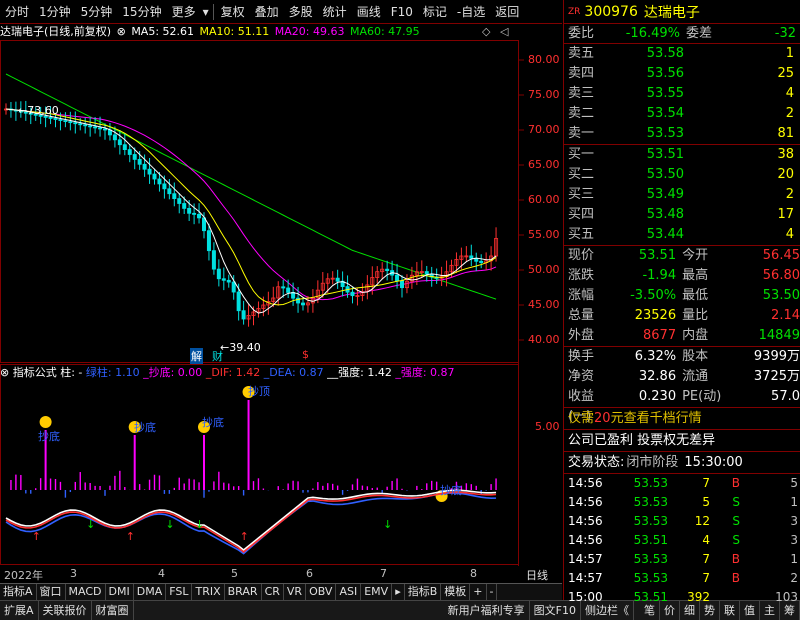 This screenshot has width=800, height=620. I want to click on arrow-up-icon: ↑, so click(244, 536).